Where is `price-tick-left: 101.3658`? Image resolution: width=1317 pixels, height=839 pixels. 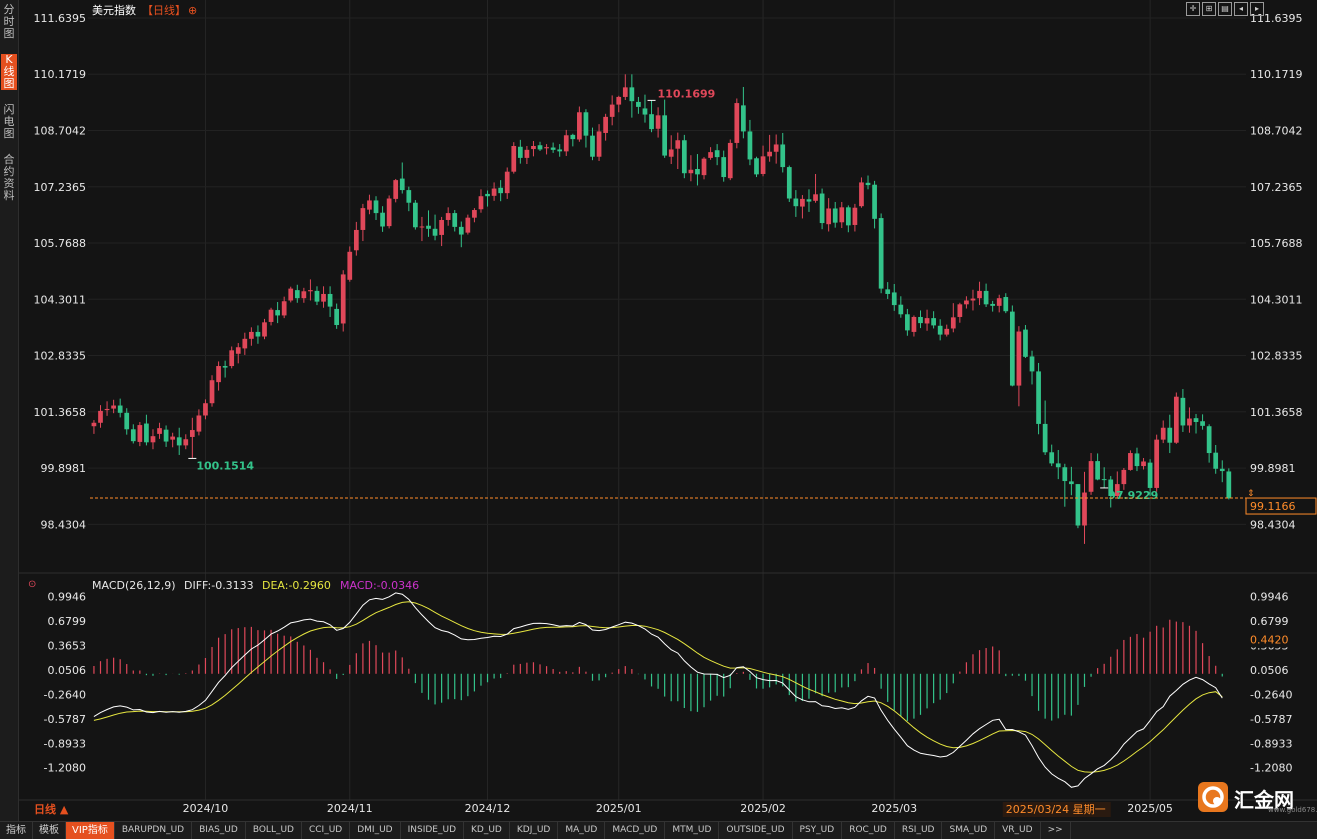 price-tick-left: 101.3658 is located at coordinates (60, 412).